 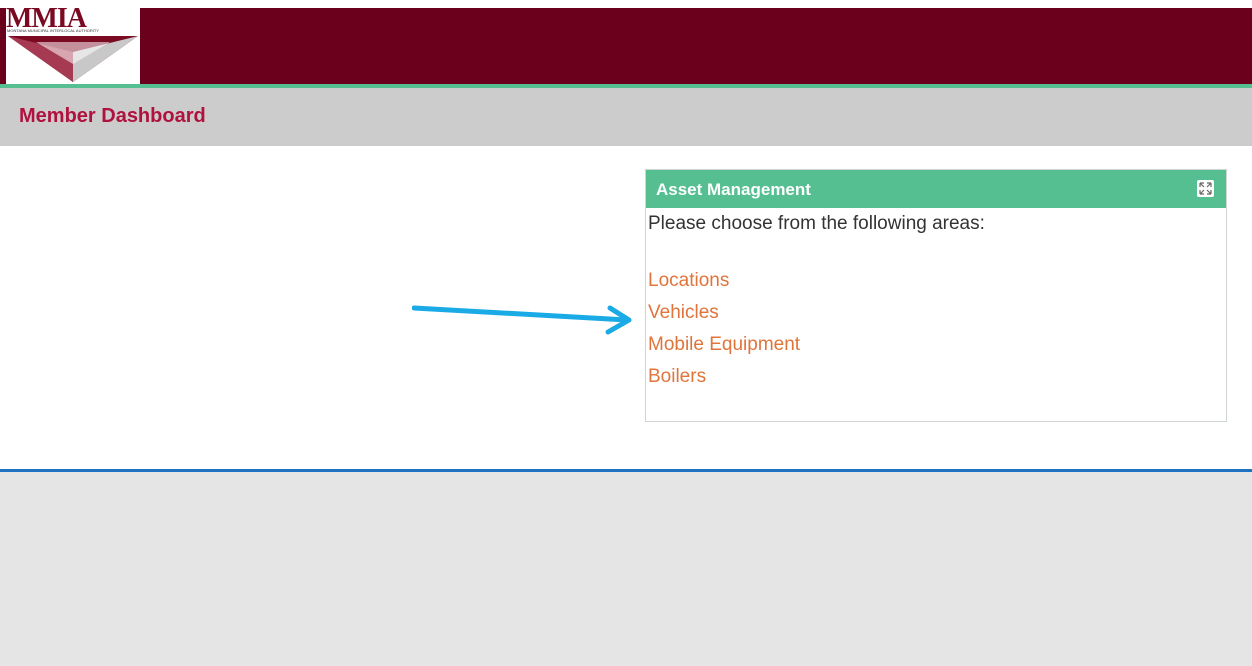 I want to click on expand-icon, so click(x=1205, y=188).